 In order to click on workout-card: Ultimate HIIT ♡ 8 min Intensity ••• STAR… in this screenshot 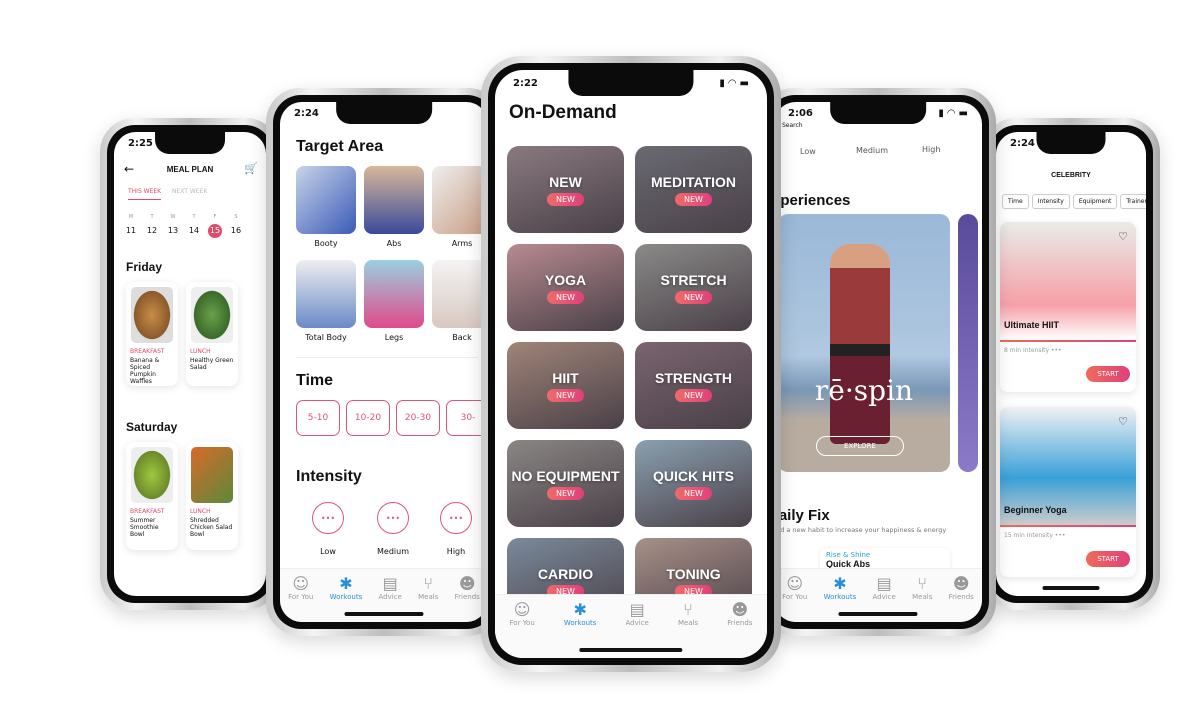, I will do `click(1068, 307)`.